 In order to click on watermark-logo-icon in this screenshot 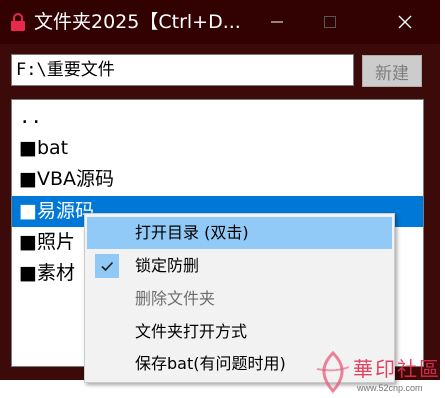, I will do `click(333, 372)`.